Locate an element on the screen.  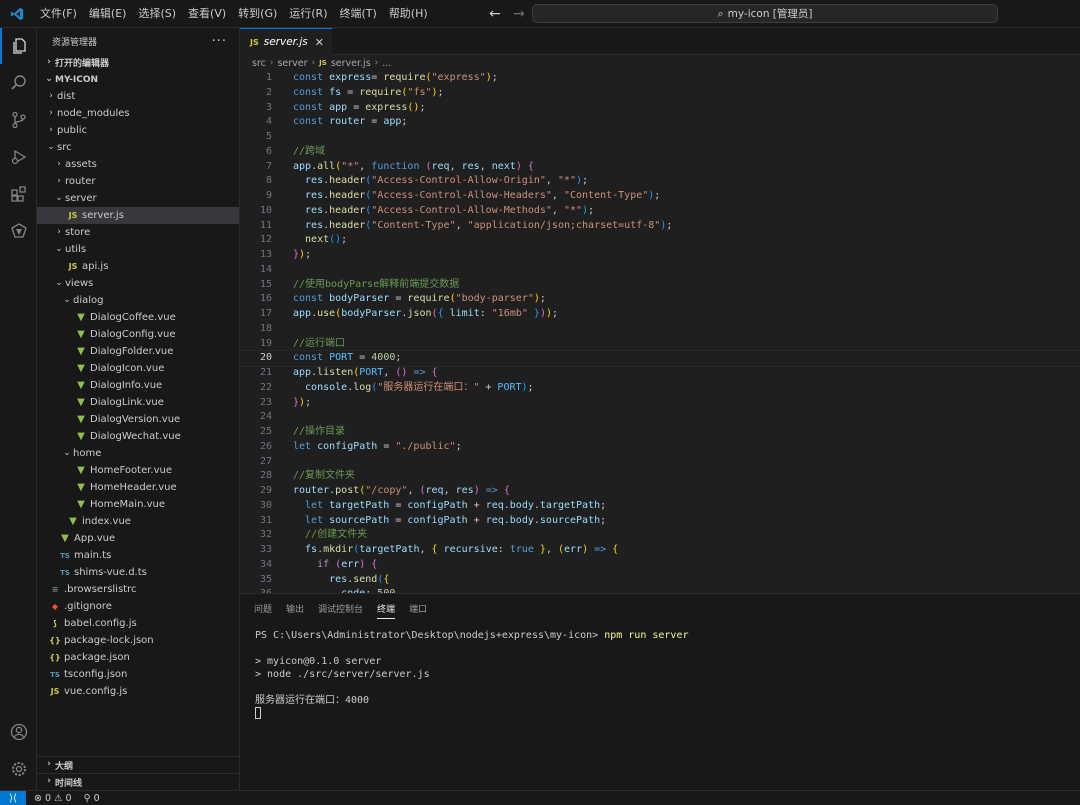
forward-arrow-icon: → is located at coordinates (519, 14).